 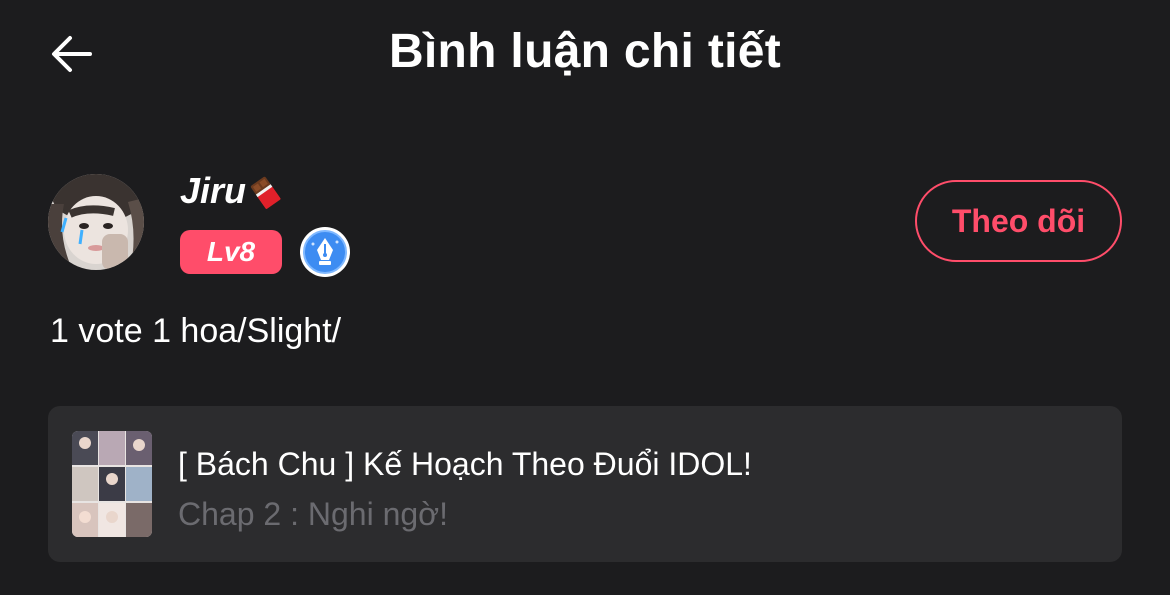 I want to click on story-chapter: Chap 2 : Nghi ngờ!, so click(x=313, y=514).